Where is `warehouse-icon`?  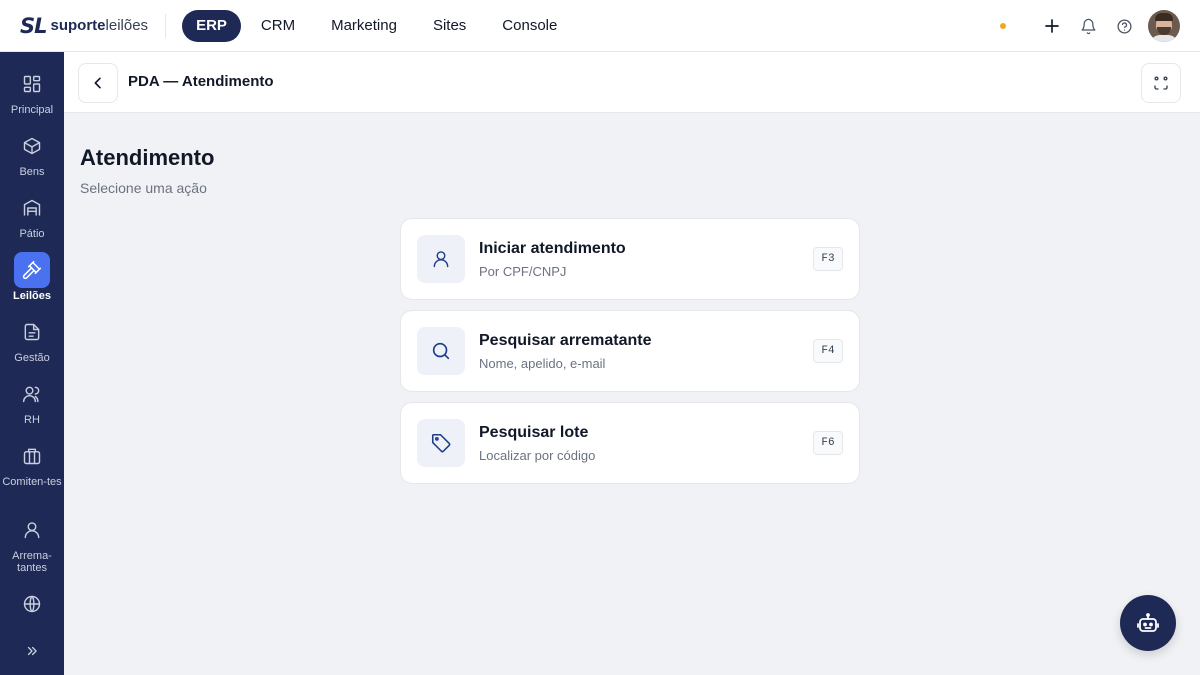
warehouse-icon is located at coordinates (32, 208).